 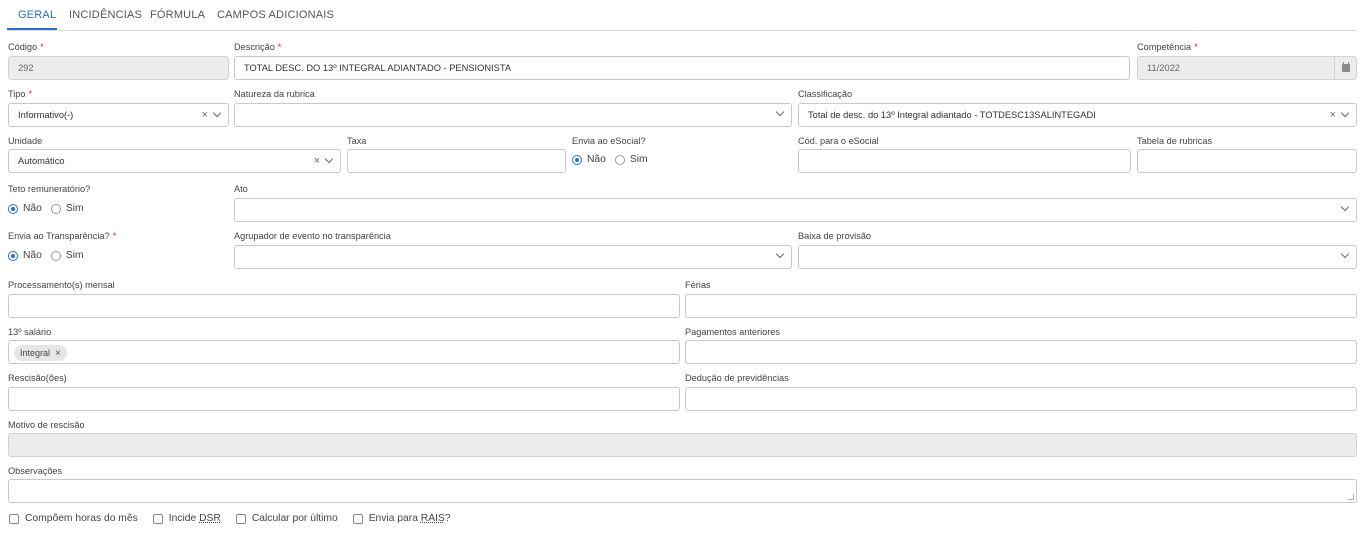 I want to click on ferias-label: Férias, so click(x=698, y=285).